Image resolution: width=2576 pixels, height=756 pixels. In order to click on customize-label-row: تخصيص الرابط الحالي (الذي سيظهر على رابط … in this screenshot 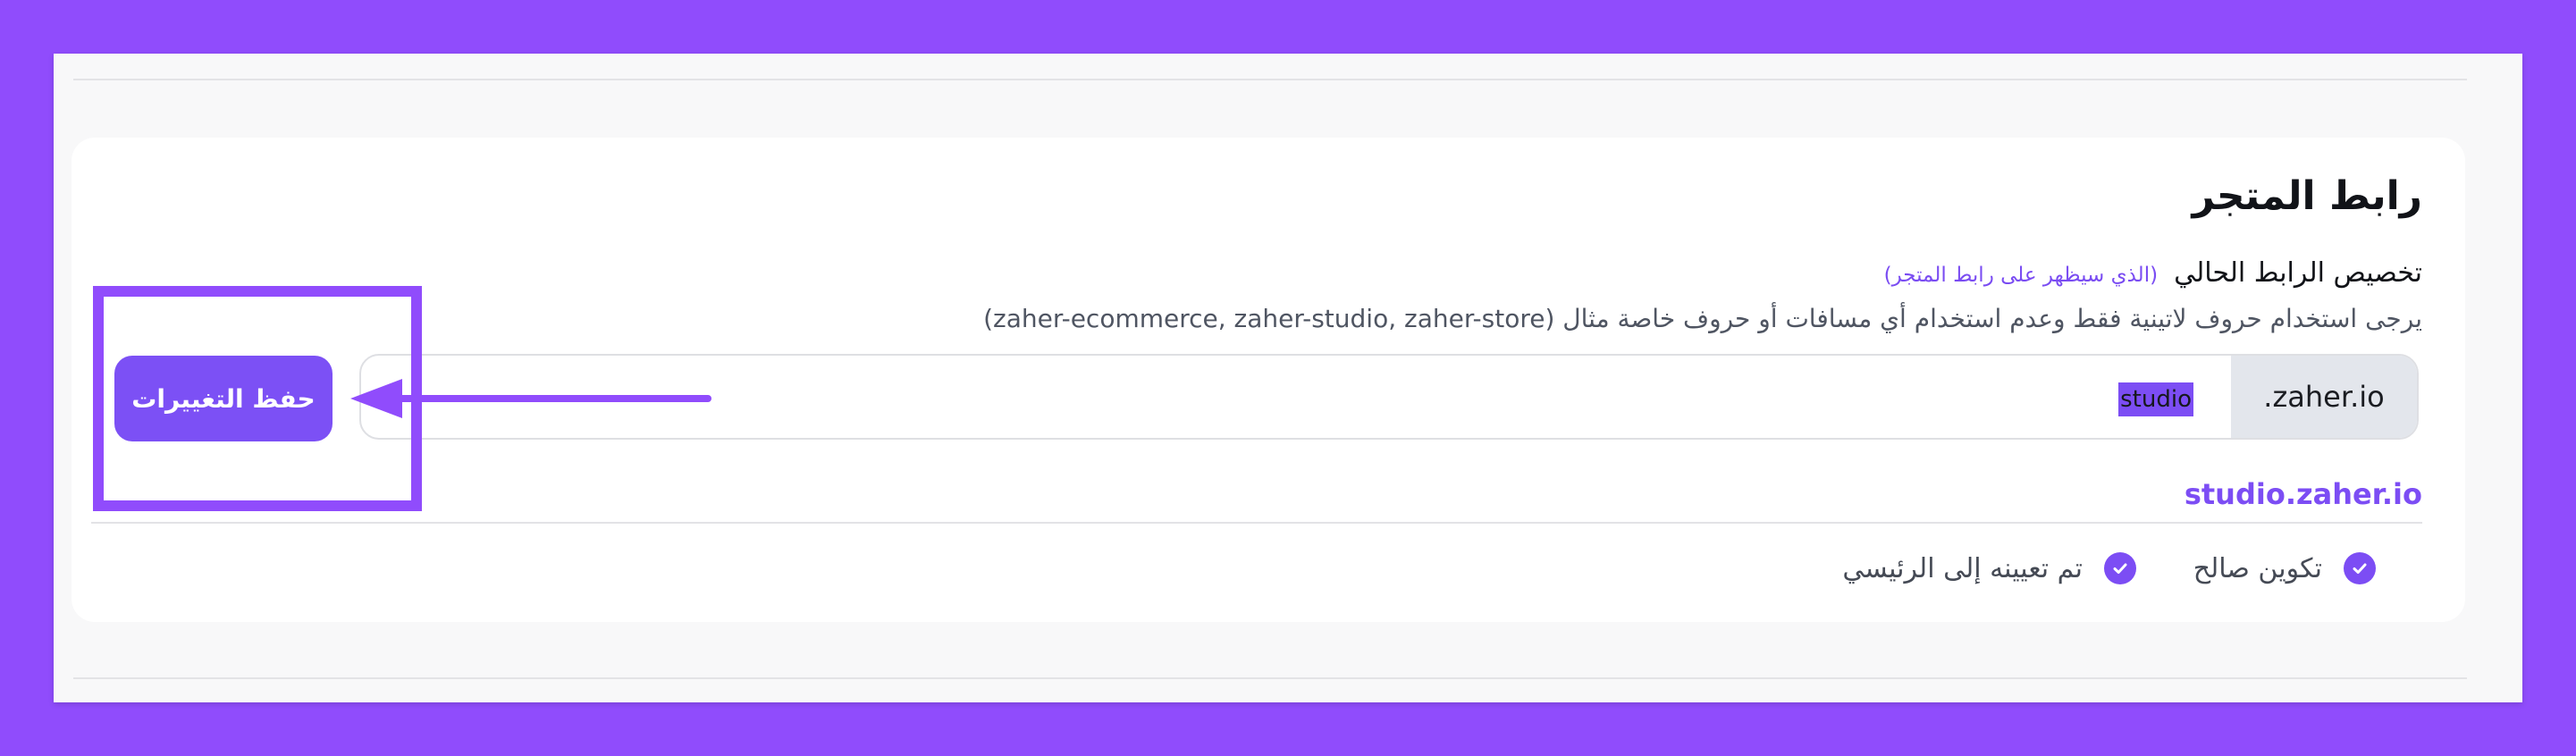, I will do `click(2153, 273)`.